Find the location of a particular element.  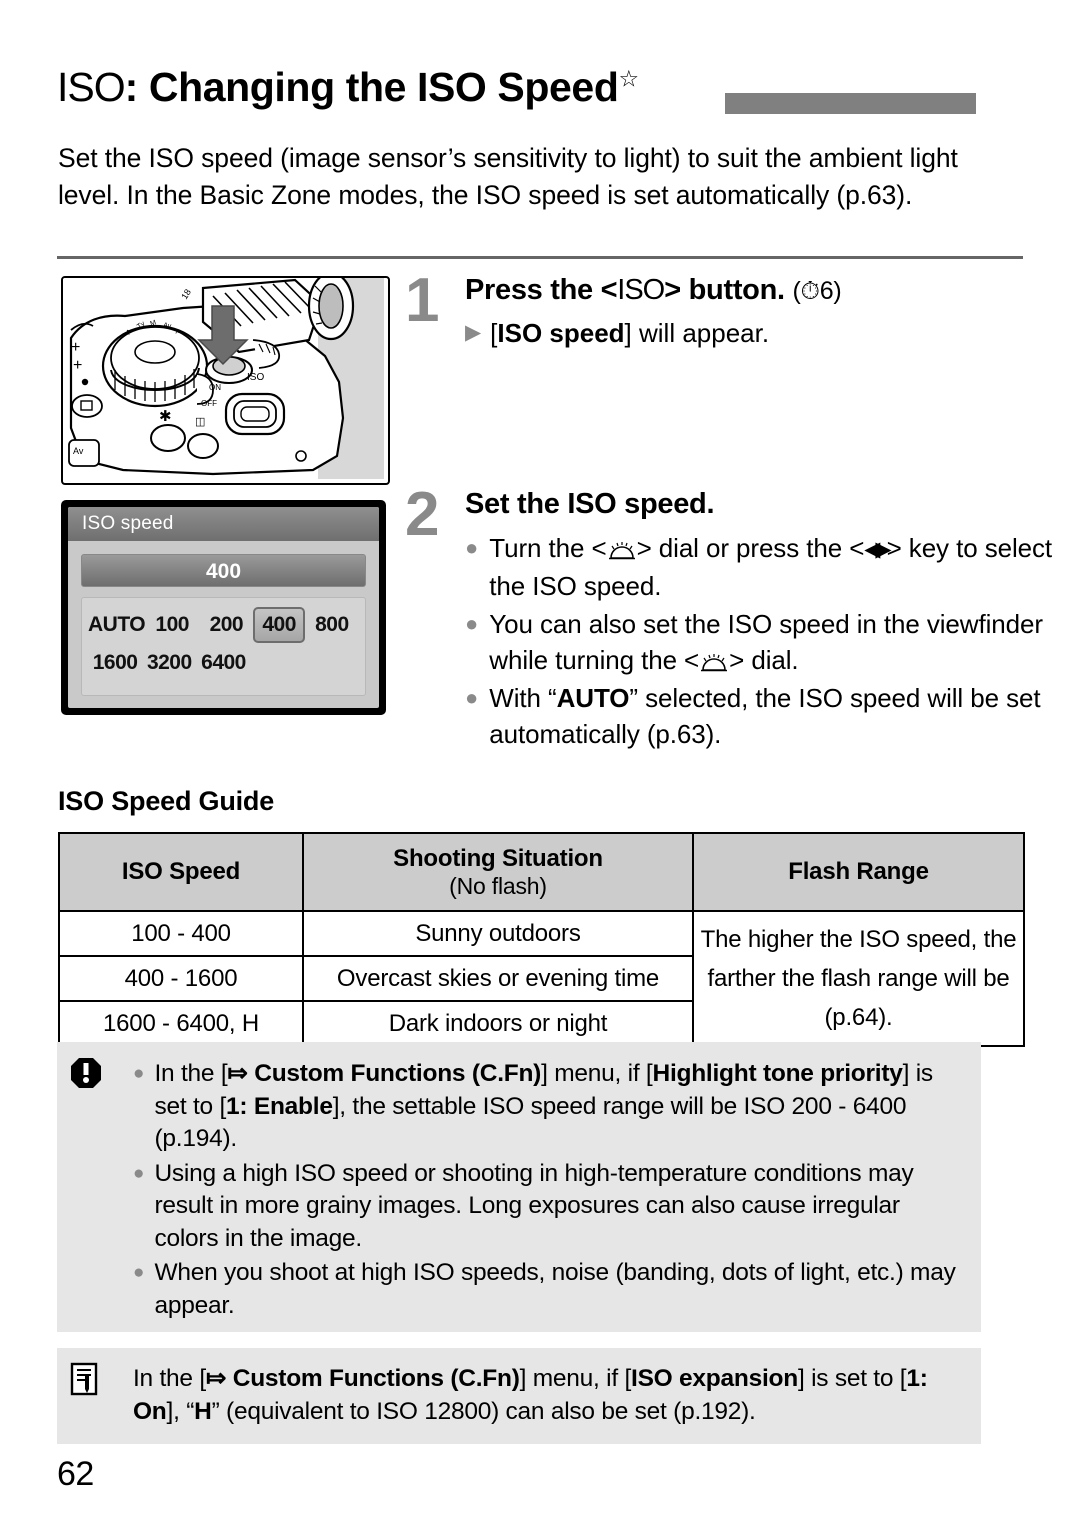

cell-situation-2: Overcast skies or evening time is located at coordinates (498, 978).